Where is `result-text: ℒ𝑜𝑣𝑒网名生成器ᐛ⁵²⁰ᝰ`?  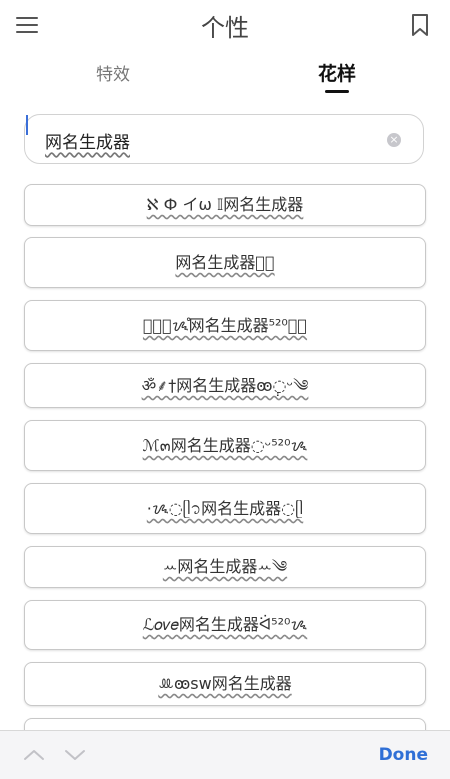
result-text: ℒ𝑜𝑣𝑒网名生成器ᐛ⁵²⁰ᝰ is located at coordinates (225, 624).